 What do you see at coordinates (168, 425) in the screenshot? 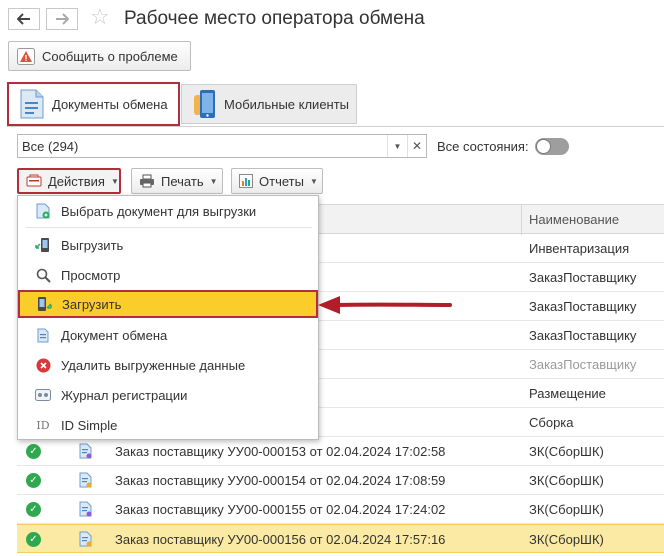
I see `menu-item-id-simple: ID ID Simple` at bounding box center [168, 425].